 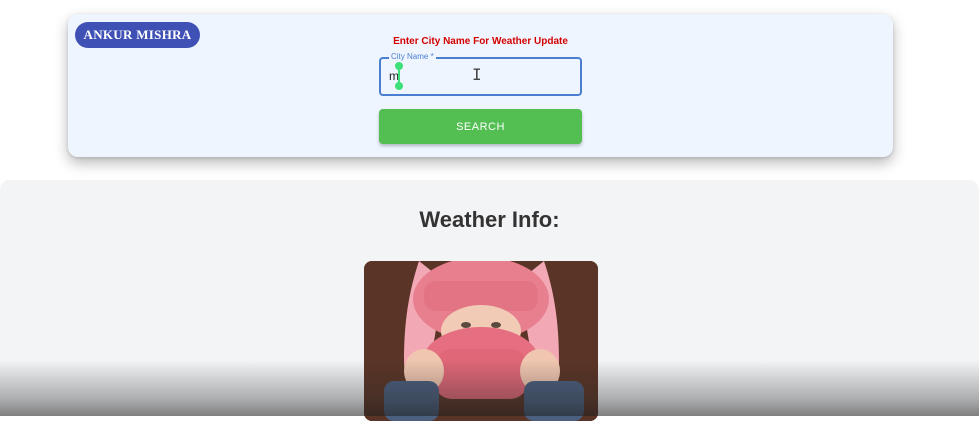 What do you see at coordinates (480, 126) in the screenshot?
I see `search-button: SEARCH` at bounding box center [480, 126].